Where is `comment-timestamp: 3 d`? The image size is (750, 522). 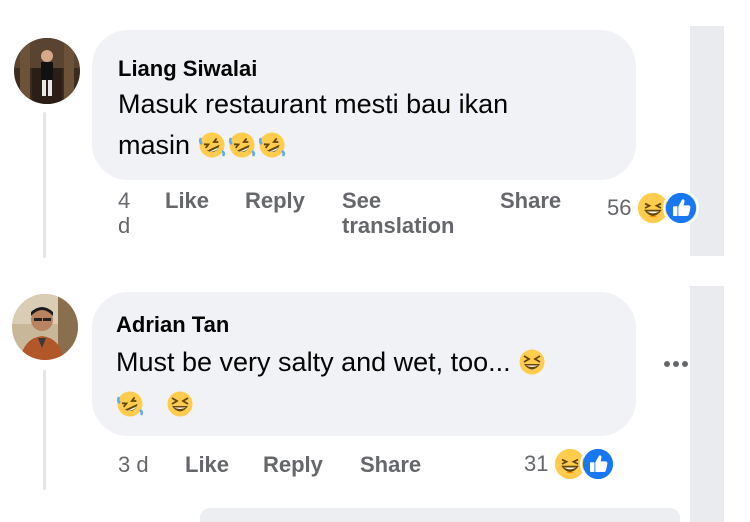 comment-timestamp: 3 d is located at coordinates (133, 464).